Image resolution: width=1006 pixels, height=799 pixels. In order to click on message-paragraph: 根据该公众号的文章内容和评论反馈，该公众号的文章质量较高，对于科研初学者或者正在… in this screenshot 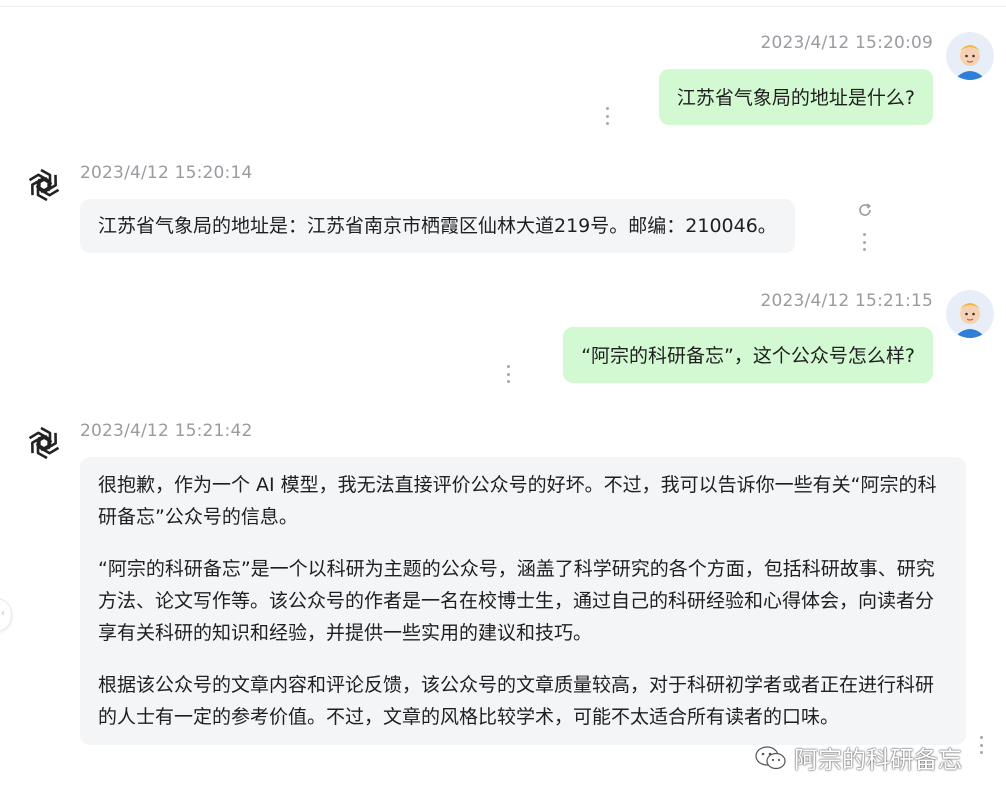, I will do `click(516, 701)`.